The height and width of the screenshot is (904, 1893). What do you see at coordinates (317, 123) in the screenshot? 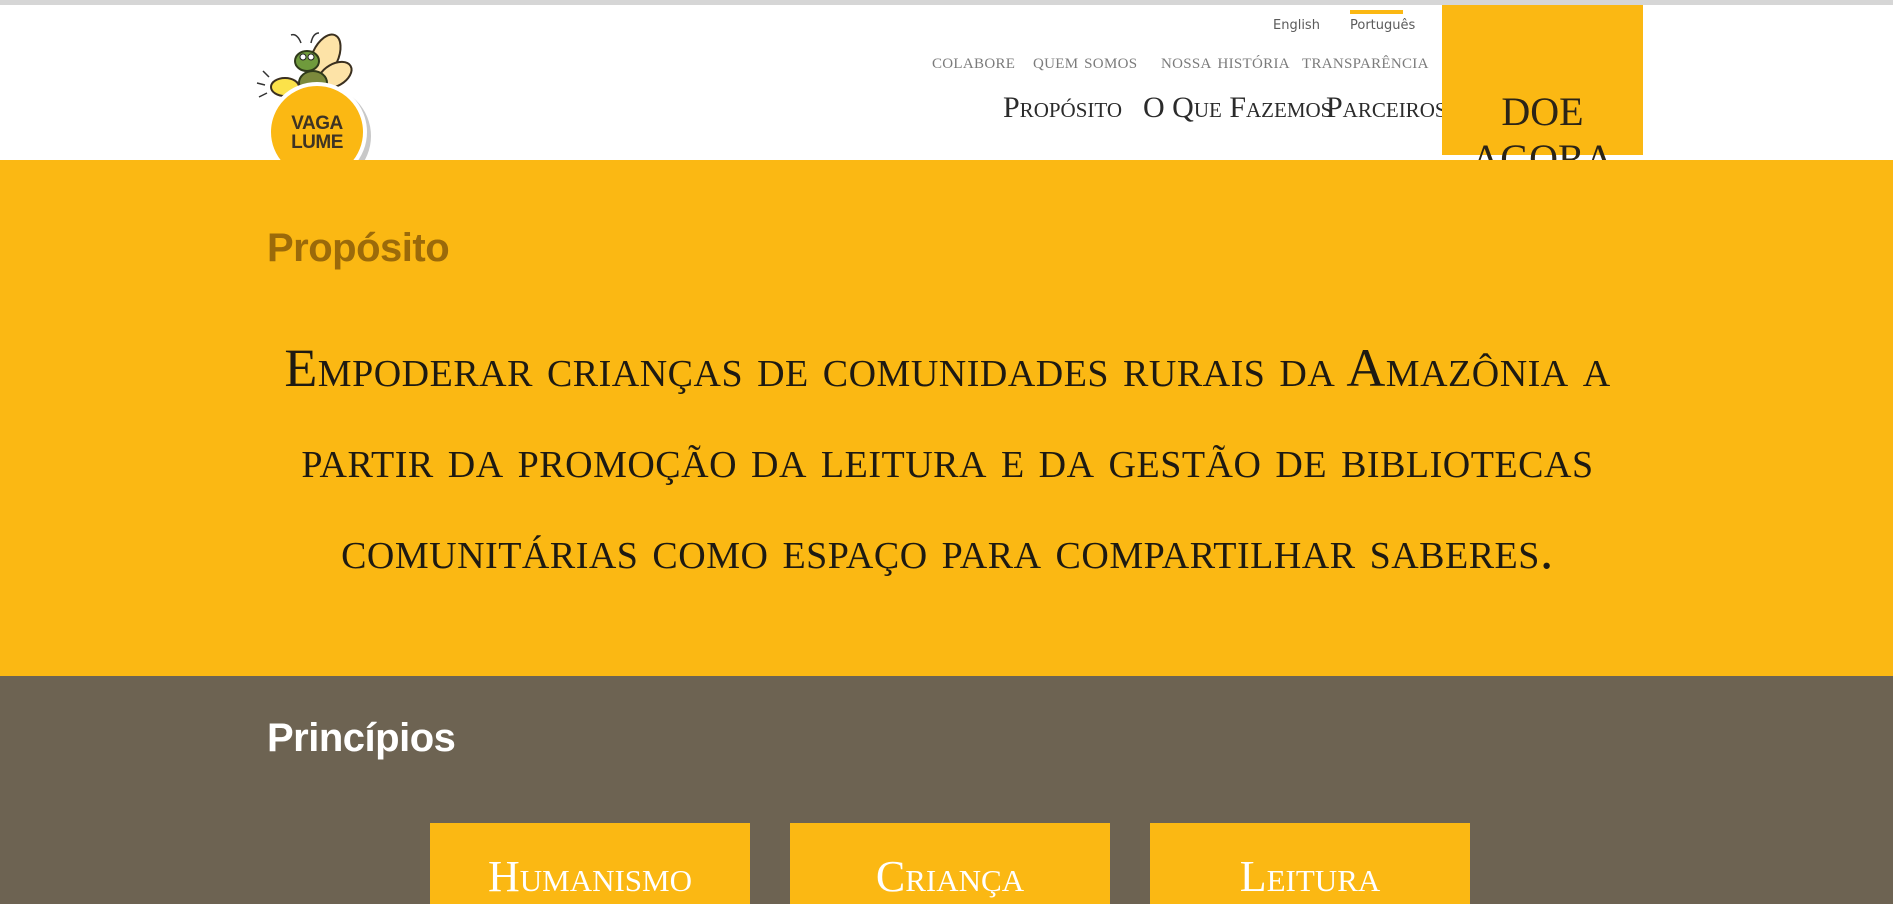
I see `logo-line-1: VAGA` at bounding box center [317, 123].